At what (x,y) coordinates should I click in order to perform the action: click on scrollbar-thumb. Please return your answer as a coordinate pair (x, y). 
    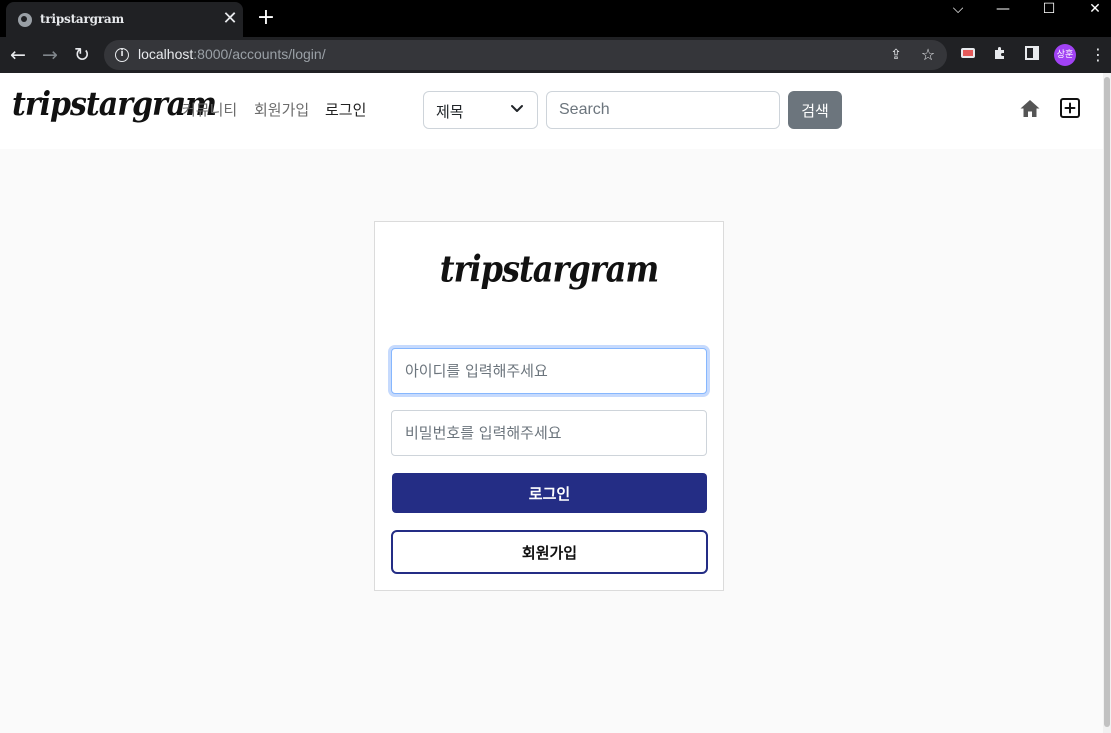
    Looking at the image, I should click on (1107, 402).